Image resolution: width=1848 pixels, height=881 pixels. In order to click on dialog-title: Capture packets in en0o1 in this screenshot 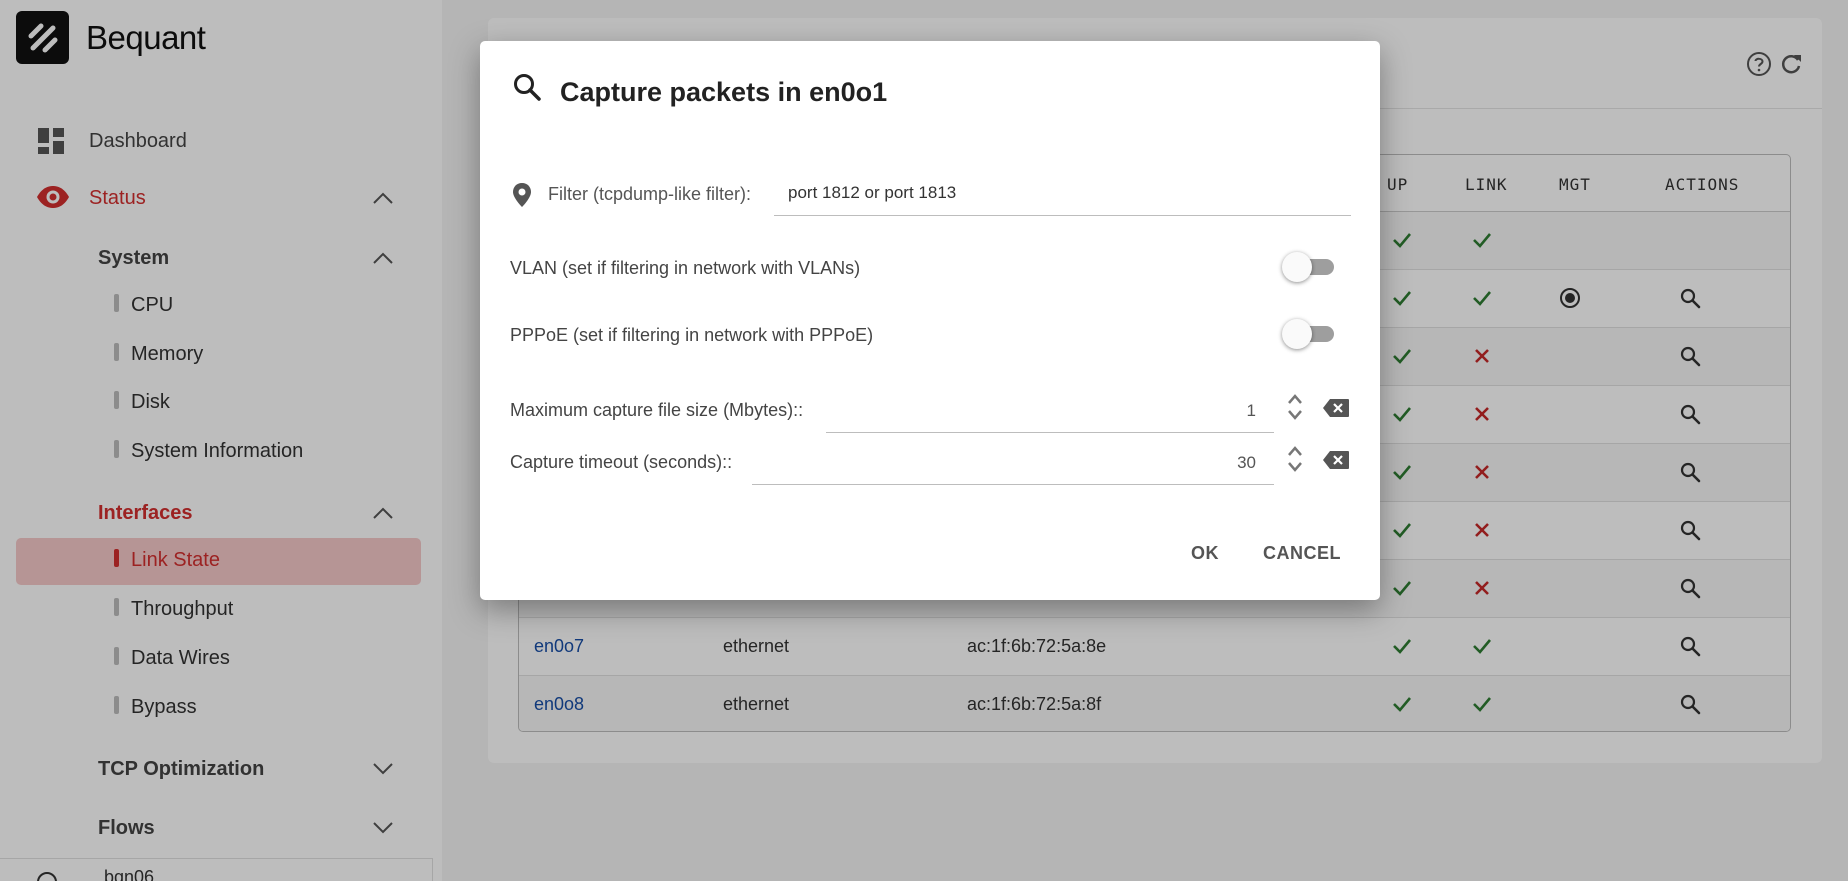, I will do `click(724, 92)`.